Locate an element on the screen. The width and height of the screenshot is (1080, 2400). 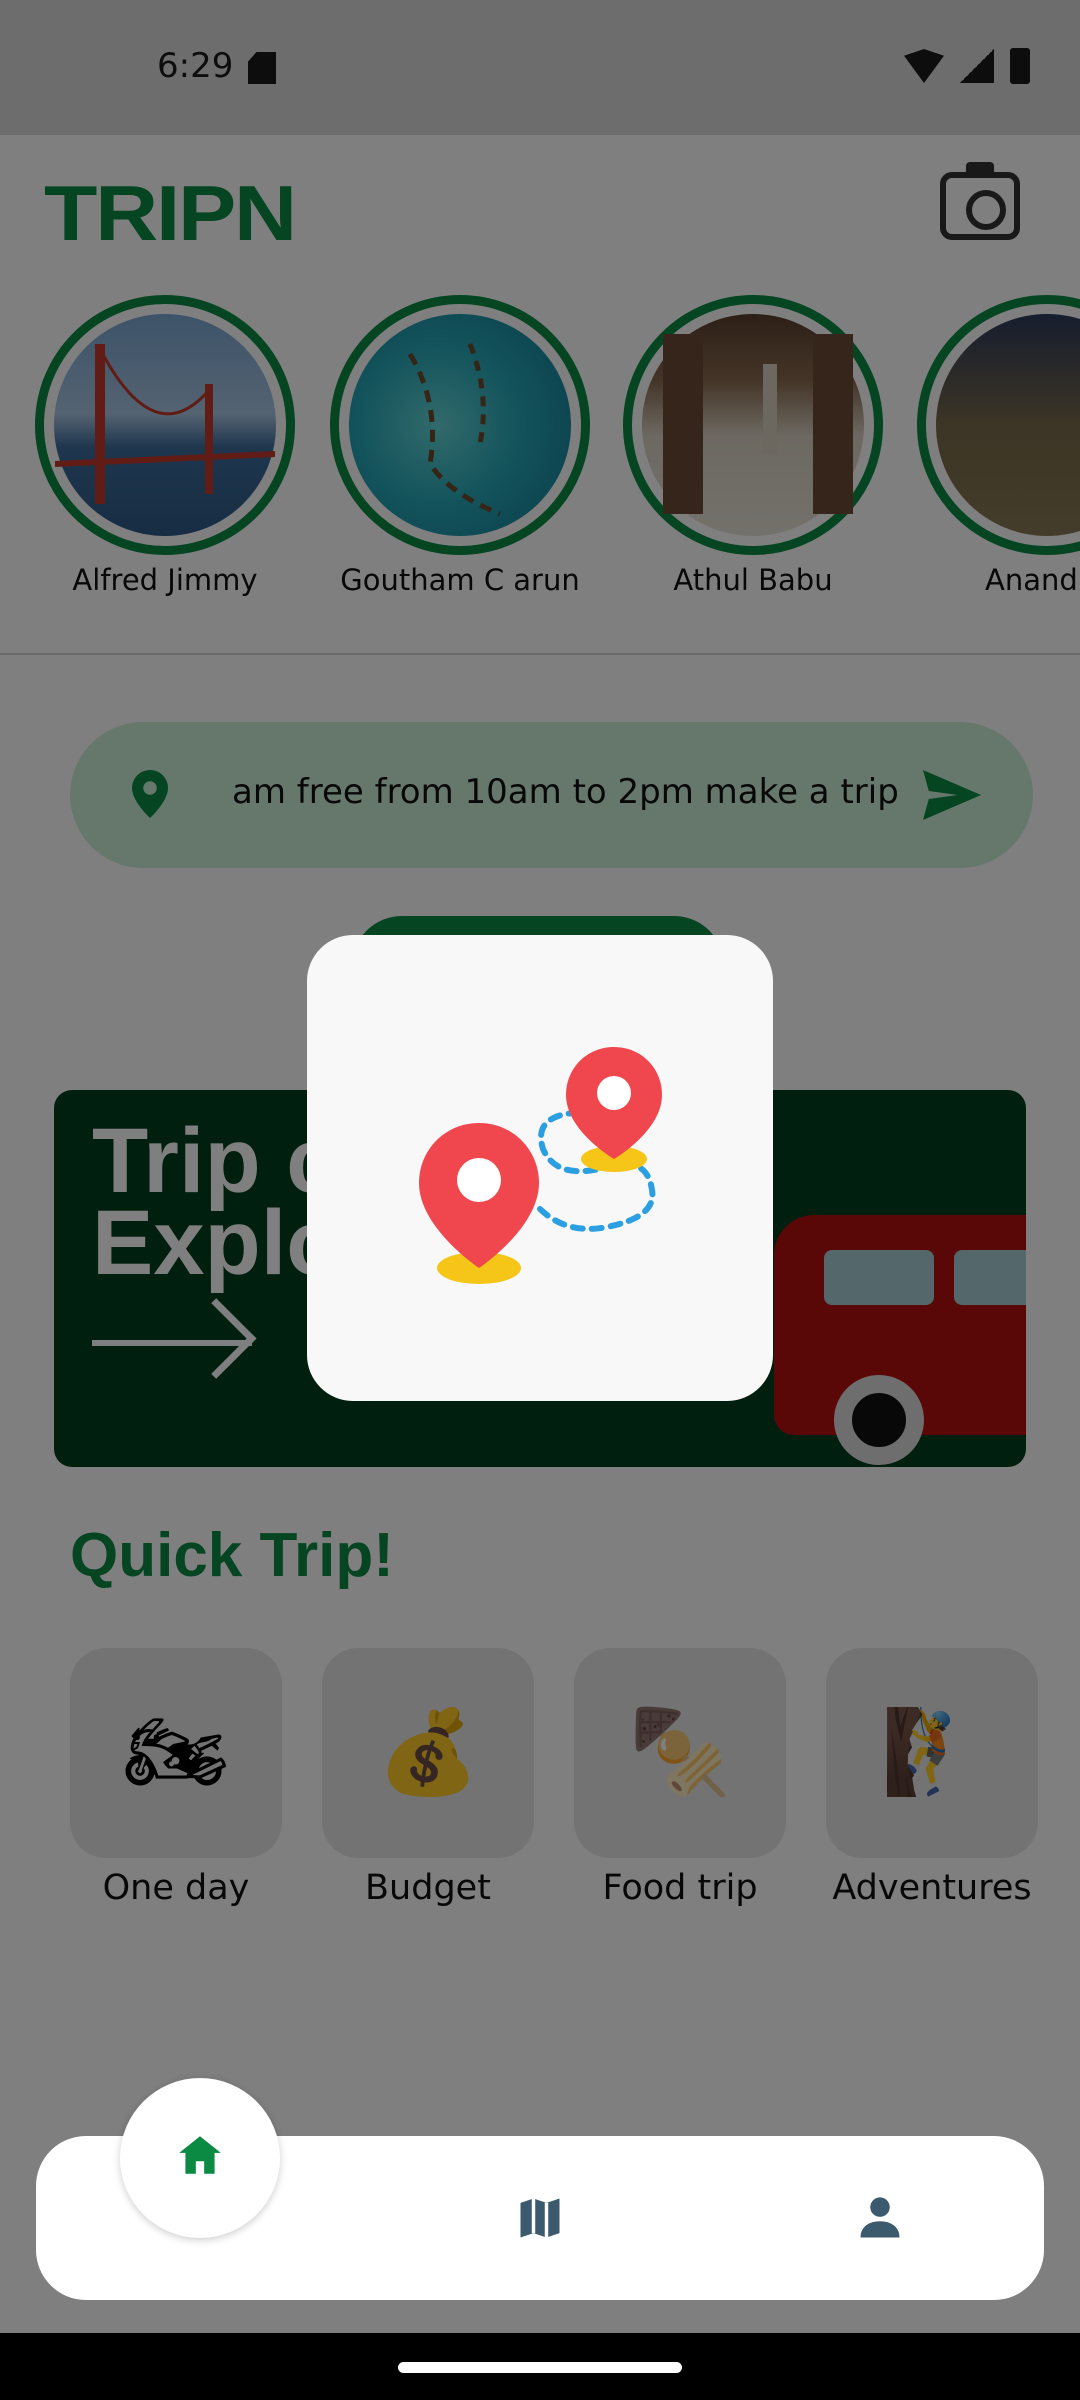
home-fab is located at coordinates (200, 2158).